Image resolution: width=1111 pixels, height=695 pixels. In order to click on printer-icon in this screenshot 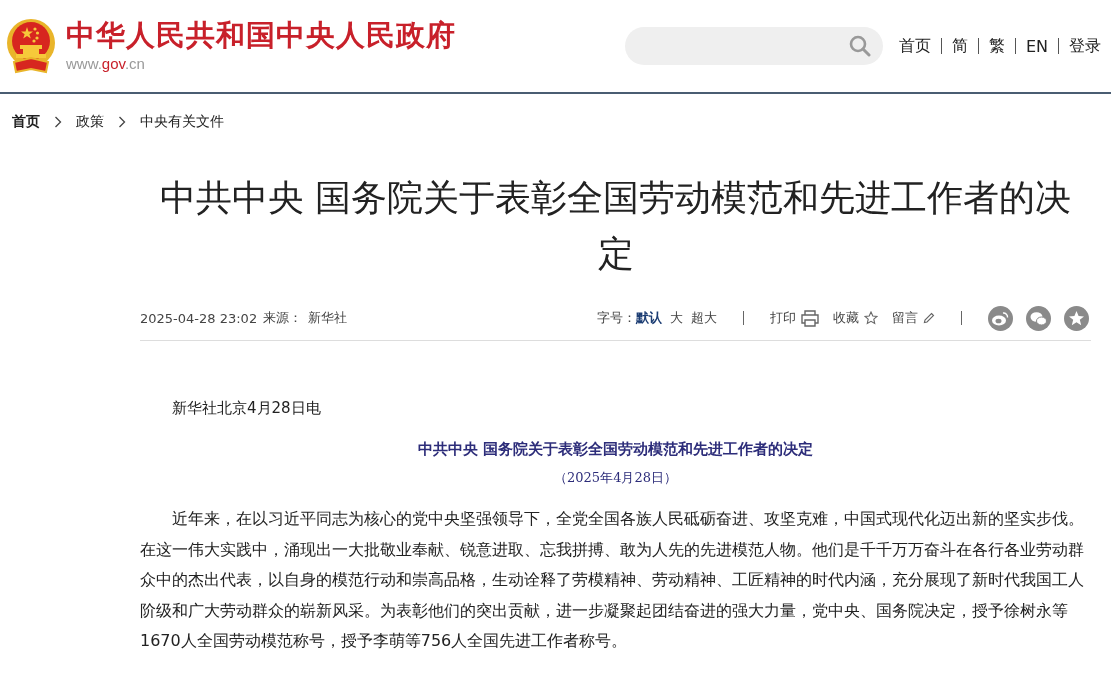, I will do `click(810, 318)`.